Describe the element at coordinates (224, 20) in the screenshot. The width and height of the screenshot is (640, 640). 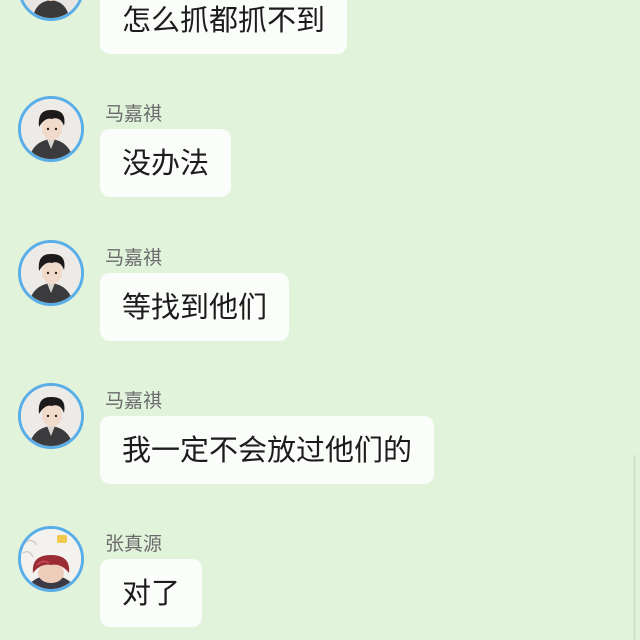
I see `message-text: 怎么抓都抓不到` at that location.